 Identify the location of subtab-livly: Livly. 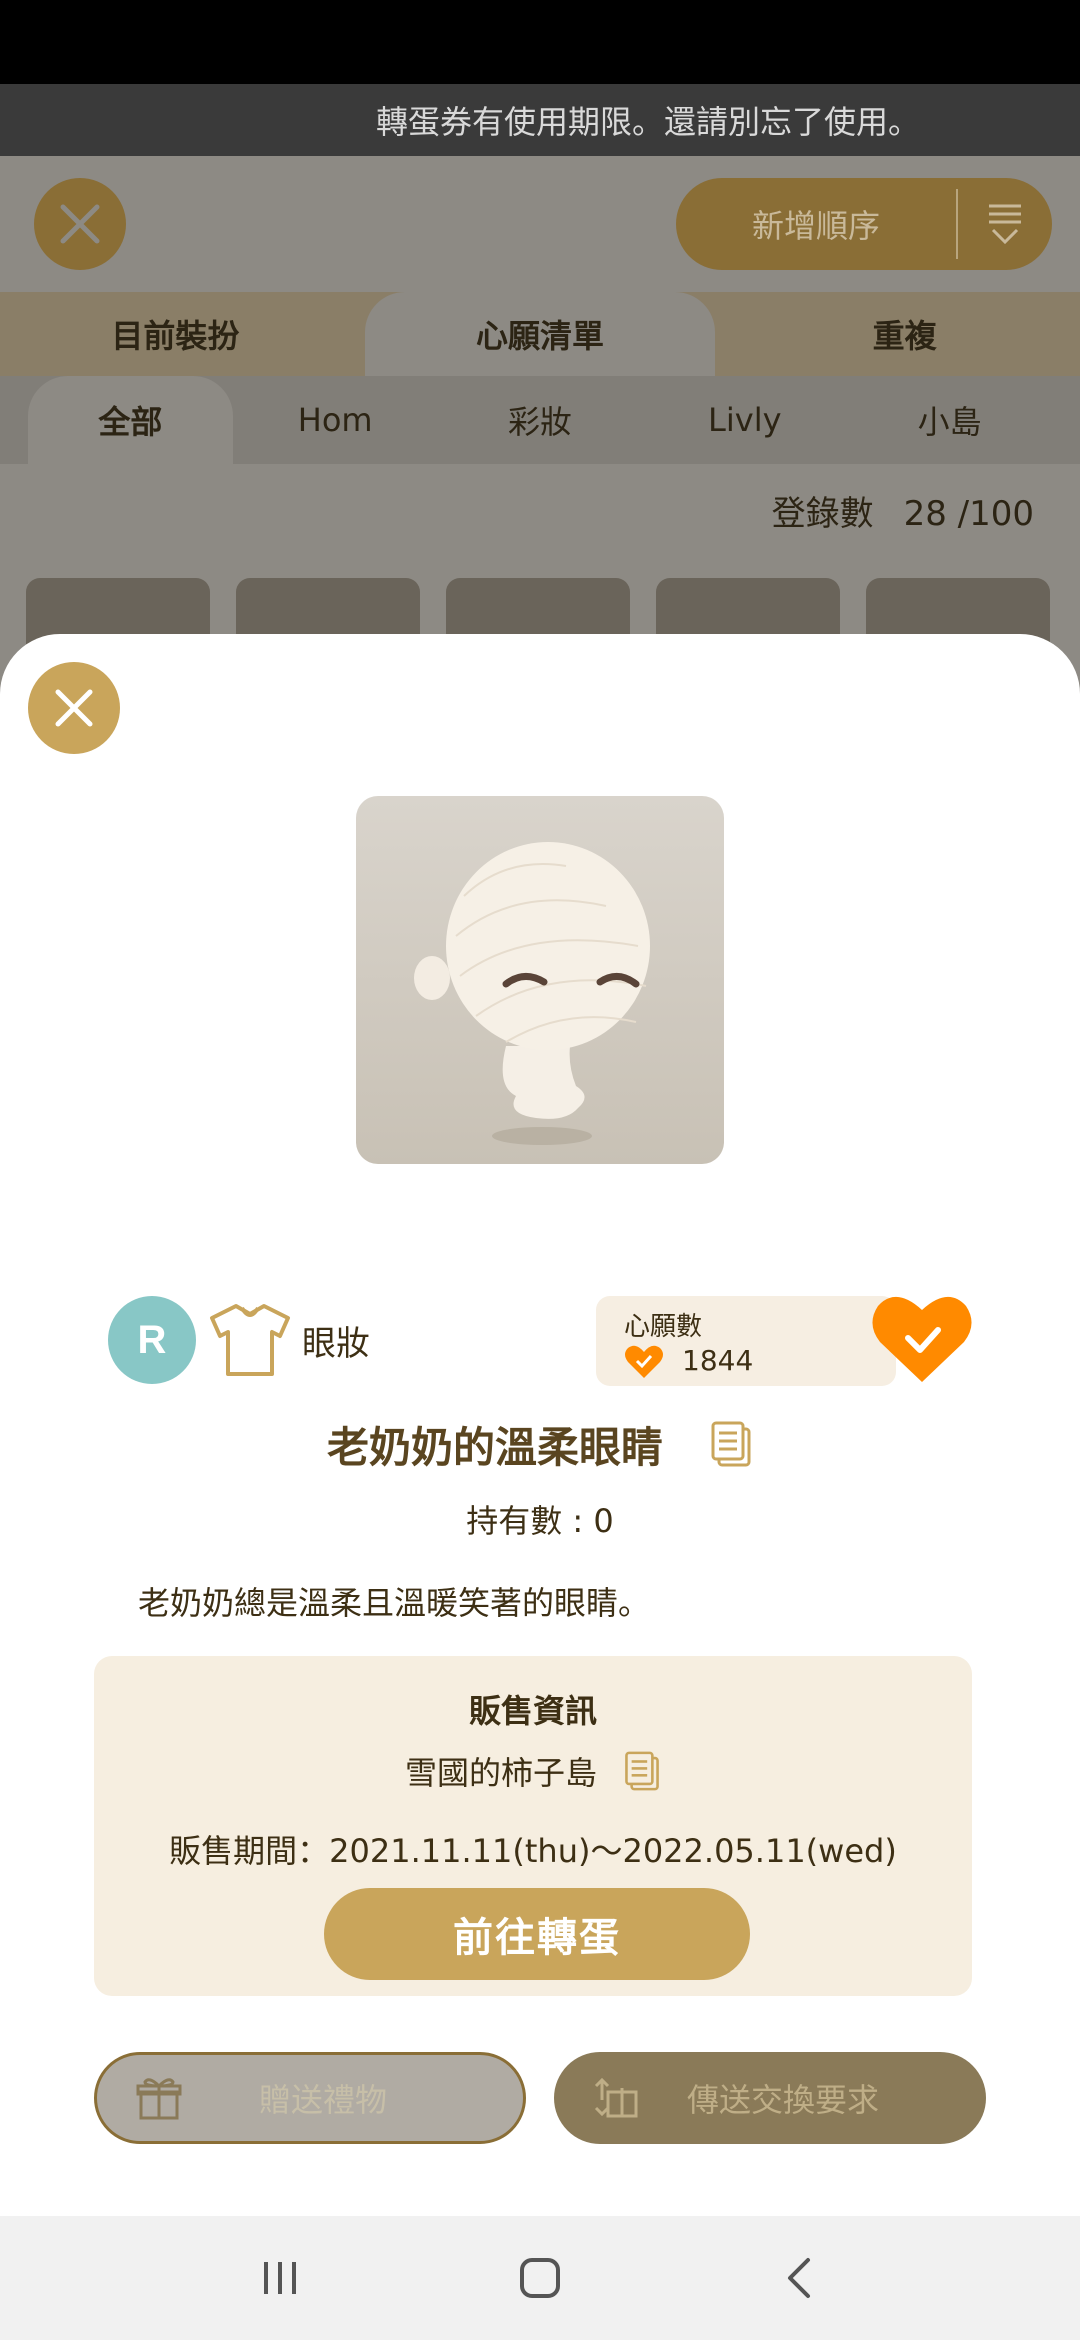
(744, 420).